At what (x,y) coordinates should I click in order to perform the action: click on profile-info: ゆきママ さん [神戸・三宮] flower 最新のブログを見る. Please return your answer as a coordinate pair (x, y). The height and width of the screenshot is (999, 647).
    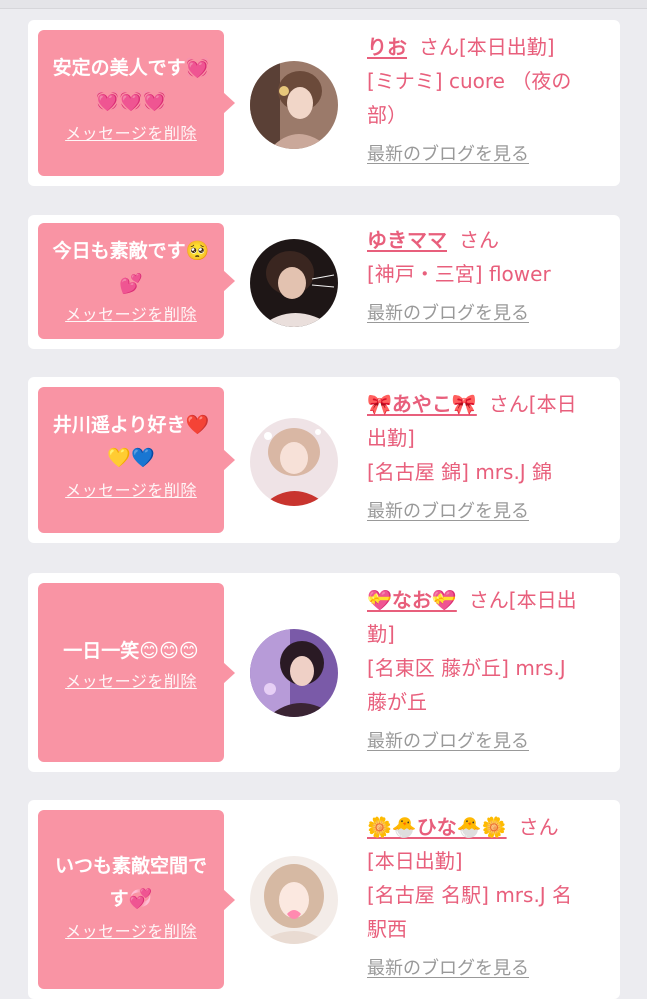
    Looking at the image, I should click on (487, 277).